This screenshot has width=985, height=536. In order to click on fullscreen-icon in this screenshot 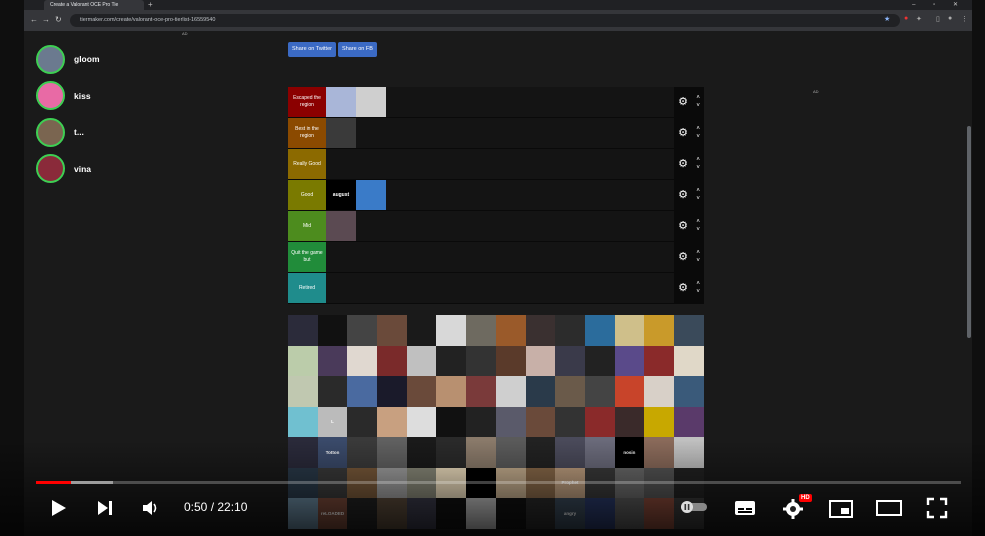, I will do `click(937, 510)`.